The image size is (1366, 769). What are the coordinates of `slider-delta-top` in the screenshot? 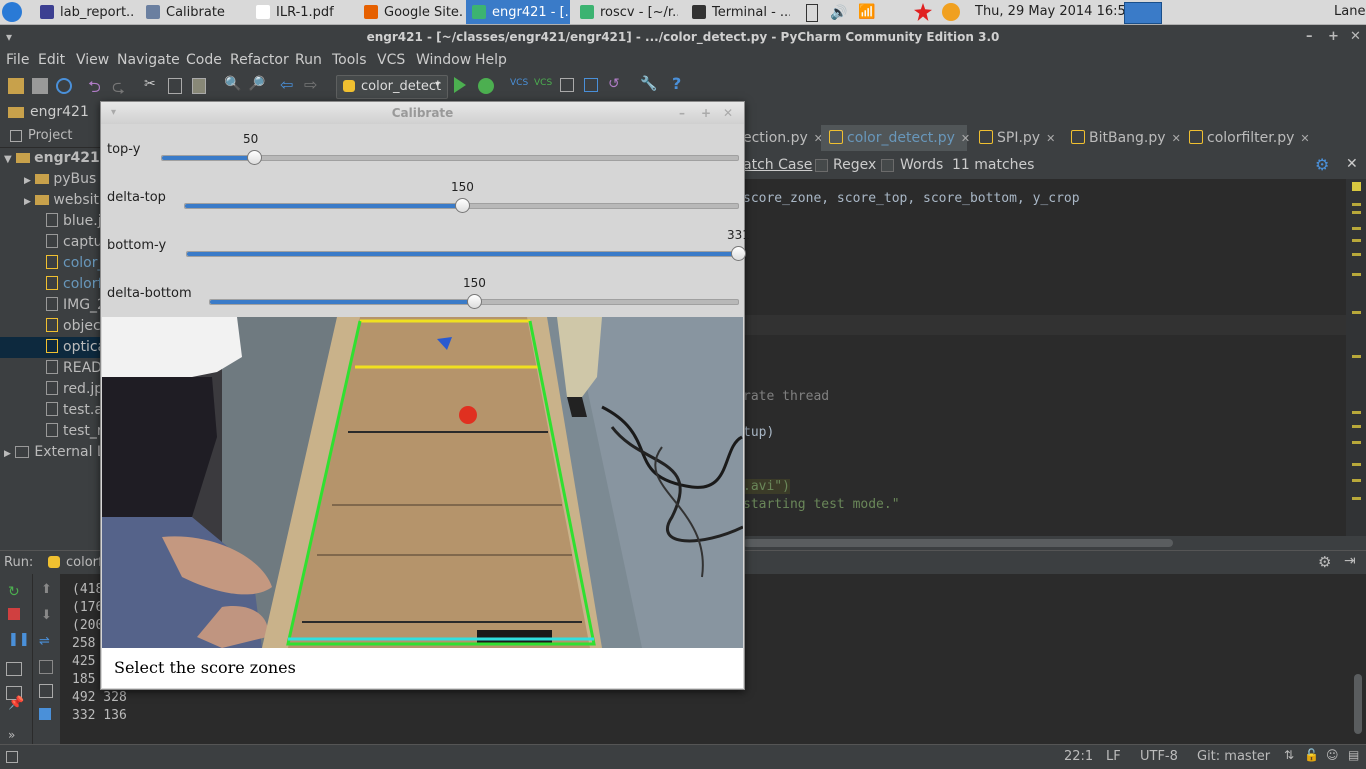 It's located at (461, 205).